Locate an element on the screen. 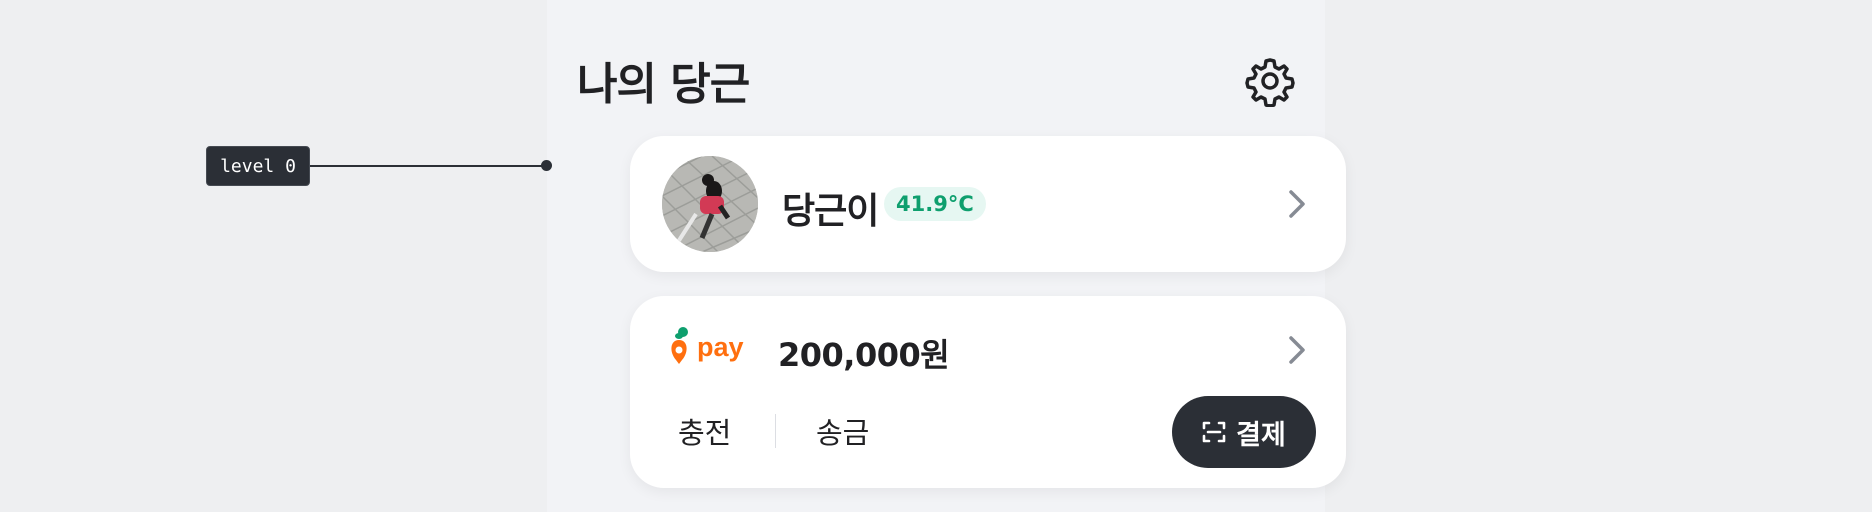 This screenshot has height=512, width=1872. profile-card: 당근이 41.9°C is located at coordinates (988, 204).